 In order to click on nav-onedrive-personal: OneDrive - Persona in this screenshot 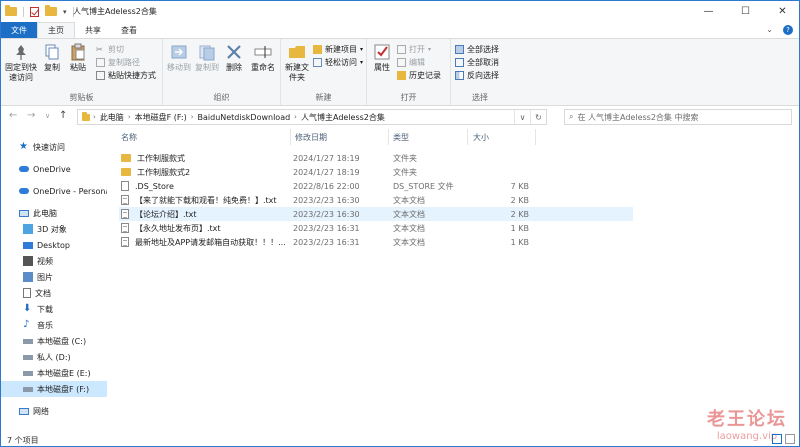, I will do `click(55, 191)`.